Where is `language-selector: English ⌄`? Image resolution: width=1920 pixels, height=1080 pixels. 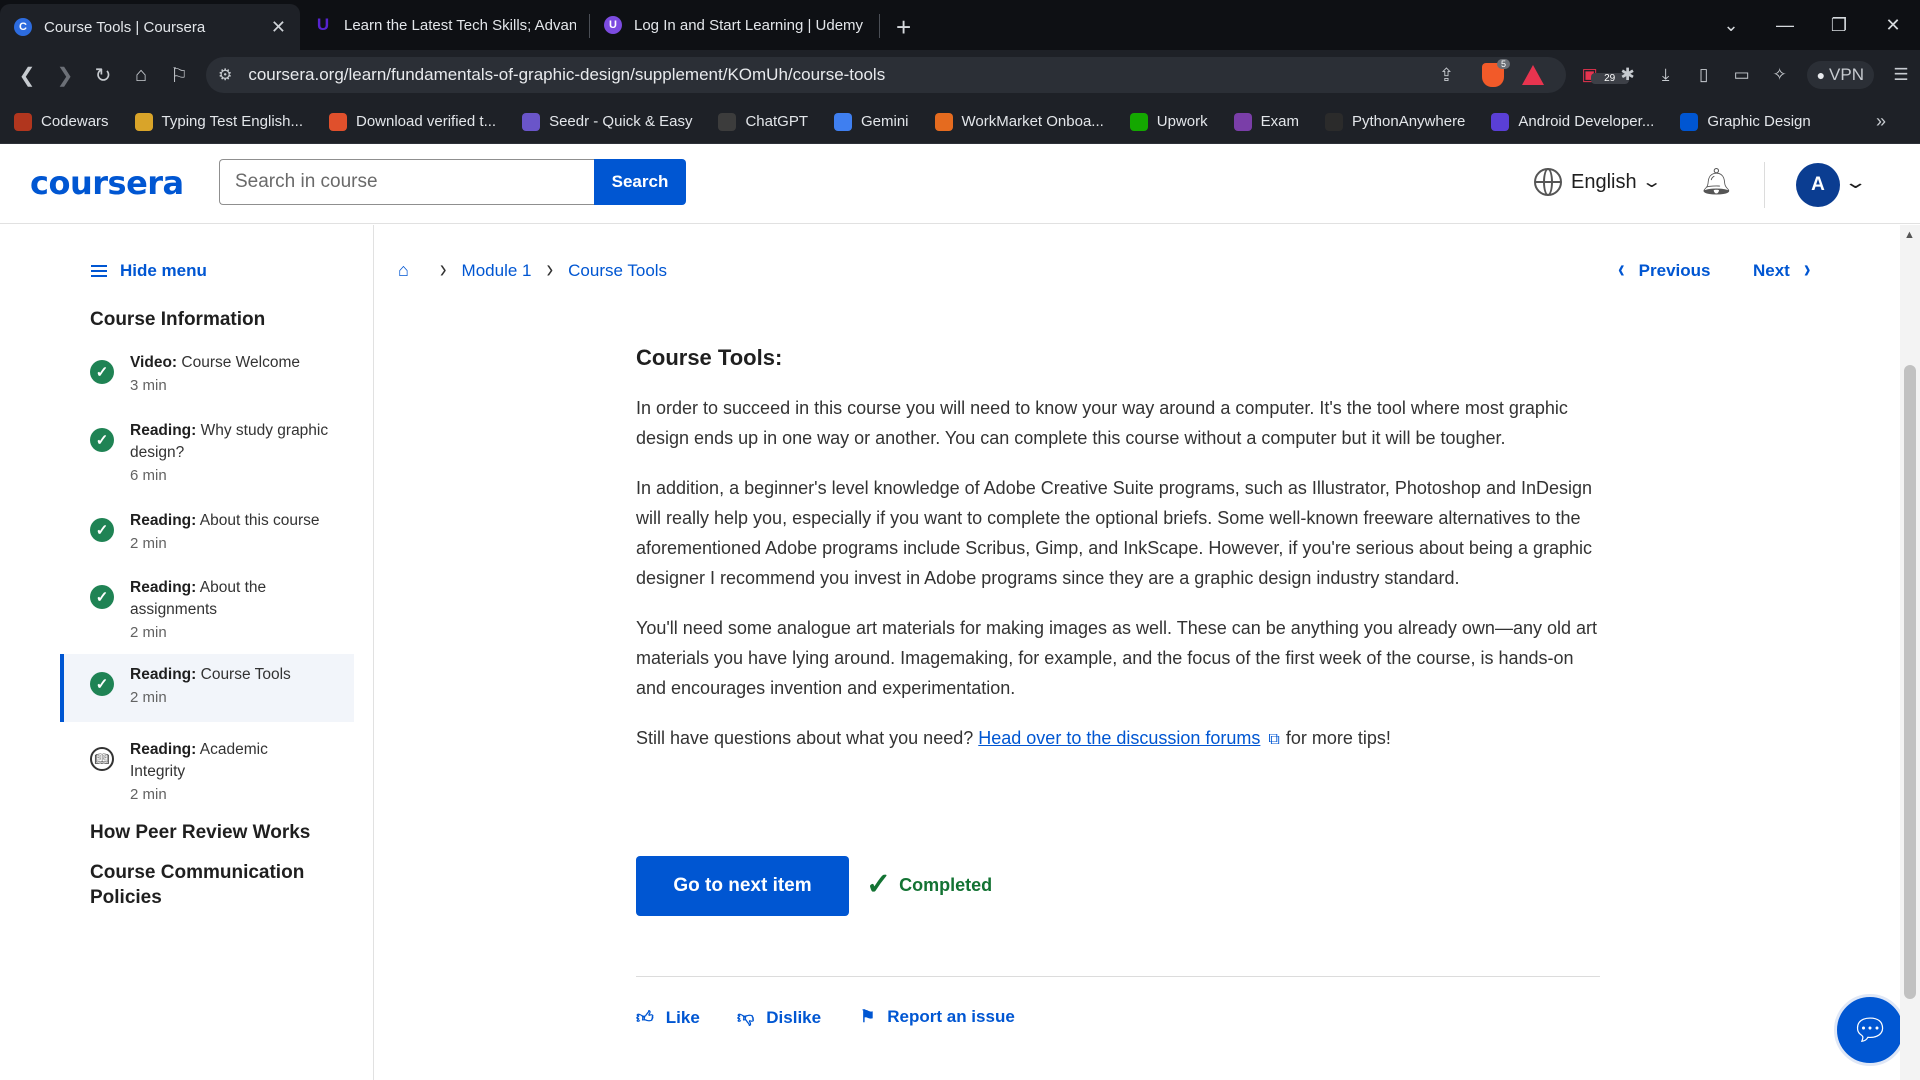 language-selector: English ⌄ is located at coordinates (1598, 182).